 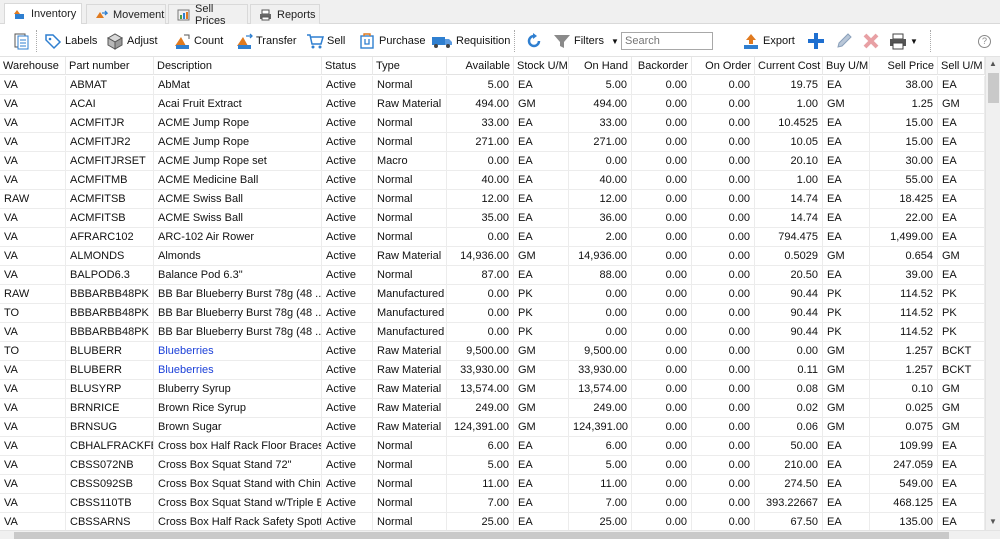 I want to click on cell-status: Active, so click(x=347, y=351).